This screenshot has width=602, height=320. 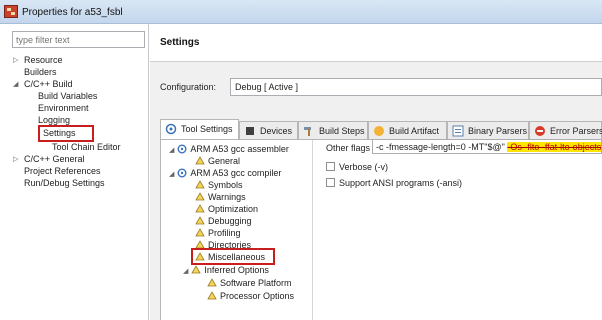 I want to click on tool-tree-item-processor-options: Processor Options, so click(x=250, y=296).